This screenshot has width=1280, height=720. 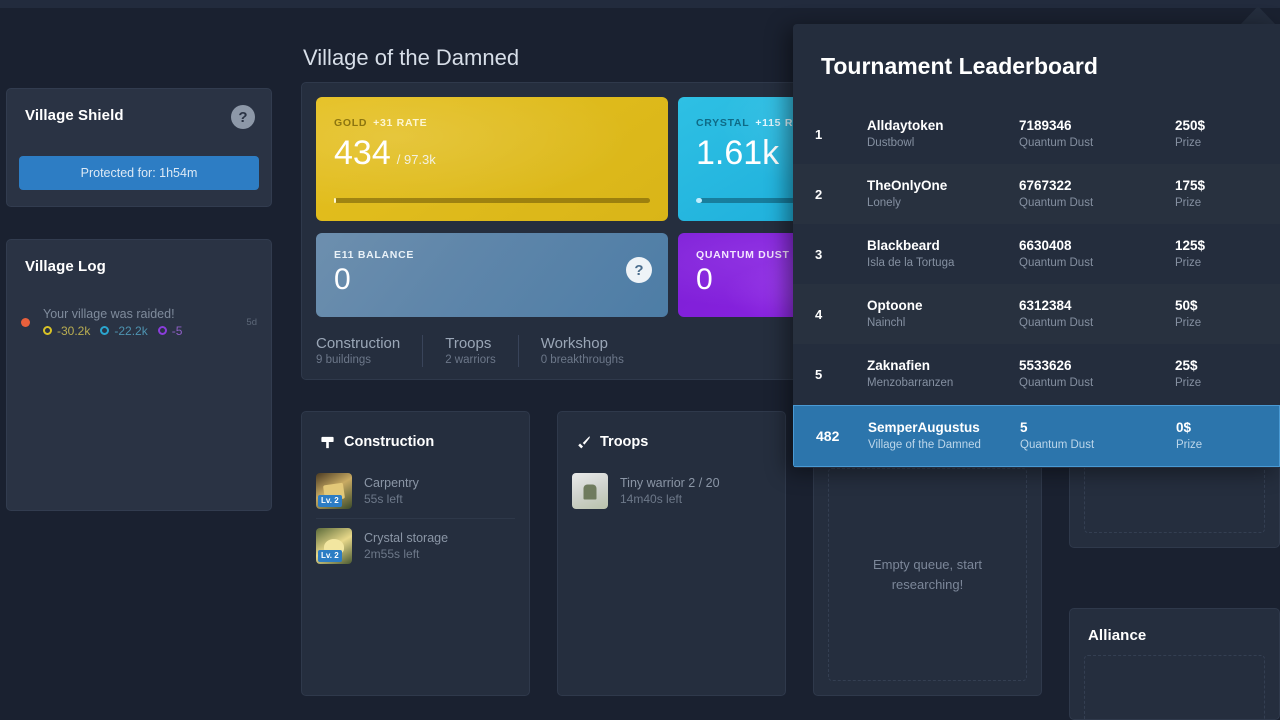 What do you see at coordinates (327, 442) in the screenshot?
I see `hammer-icon` at bounding box center [327, 442].